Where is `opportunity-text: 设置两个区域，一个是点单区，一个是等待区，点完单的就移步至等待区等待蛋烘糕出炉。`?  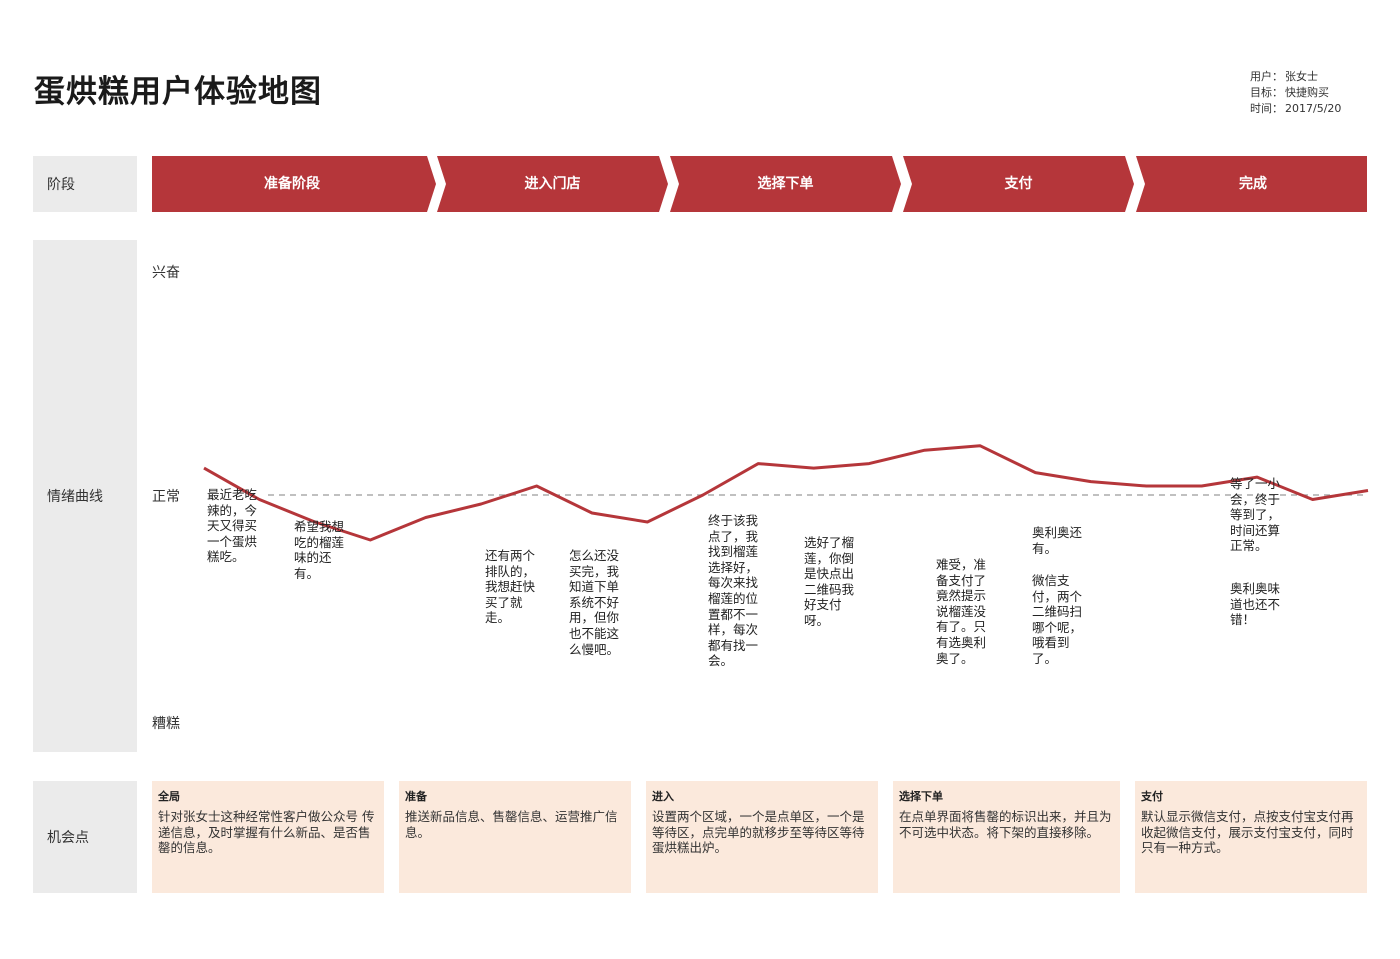 opportunity-text: 设置两个区域，一个是点单区，一个是等待区，点完单的就移步至等待区等待蛋烘糕出炉。 is located at coordinates (758, 832).